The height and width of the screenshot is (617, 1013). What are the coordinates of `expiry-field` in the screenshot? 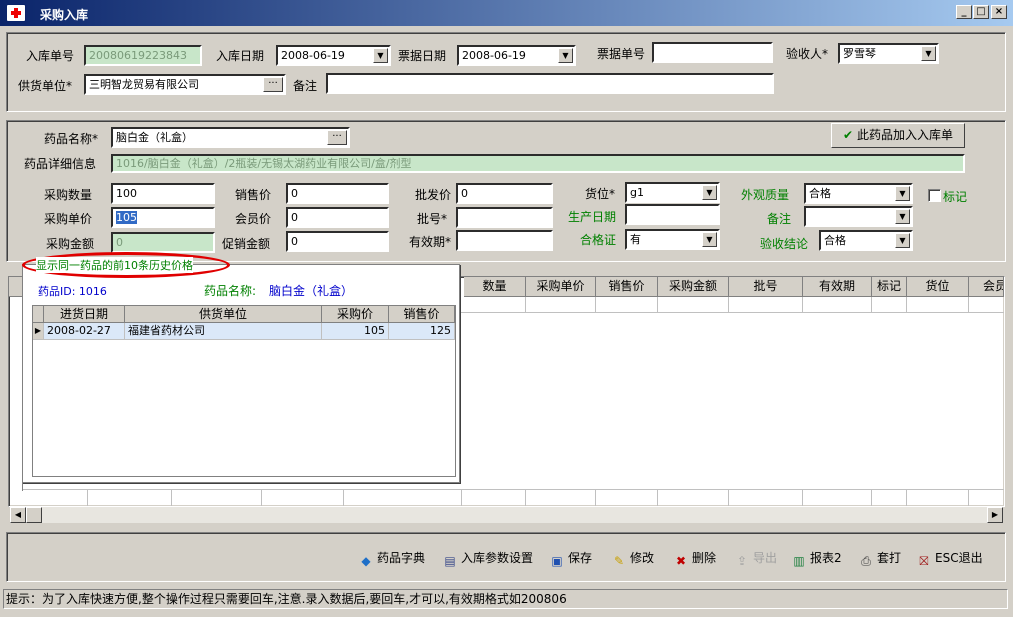 It's located at (504, 240).